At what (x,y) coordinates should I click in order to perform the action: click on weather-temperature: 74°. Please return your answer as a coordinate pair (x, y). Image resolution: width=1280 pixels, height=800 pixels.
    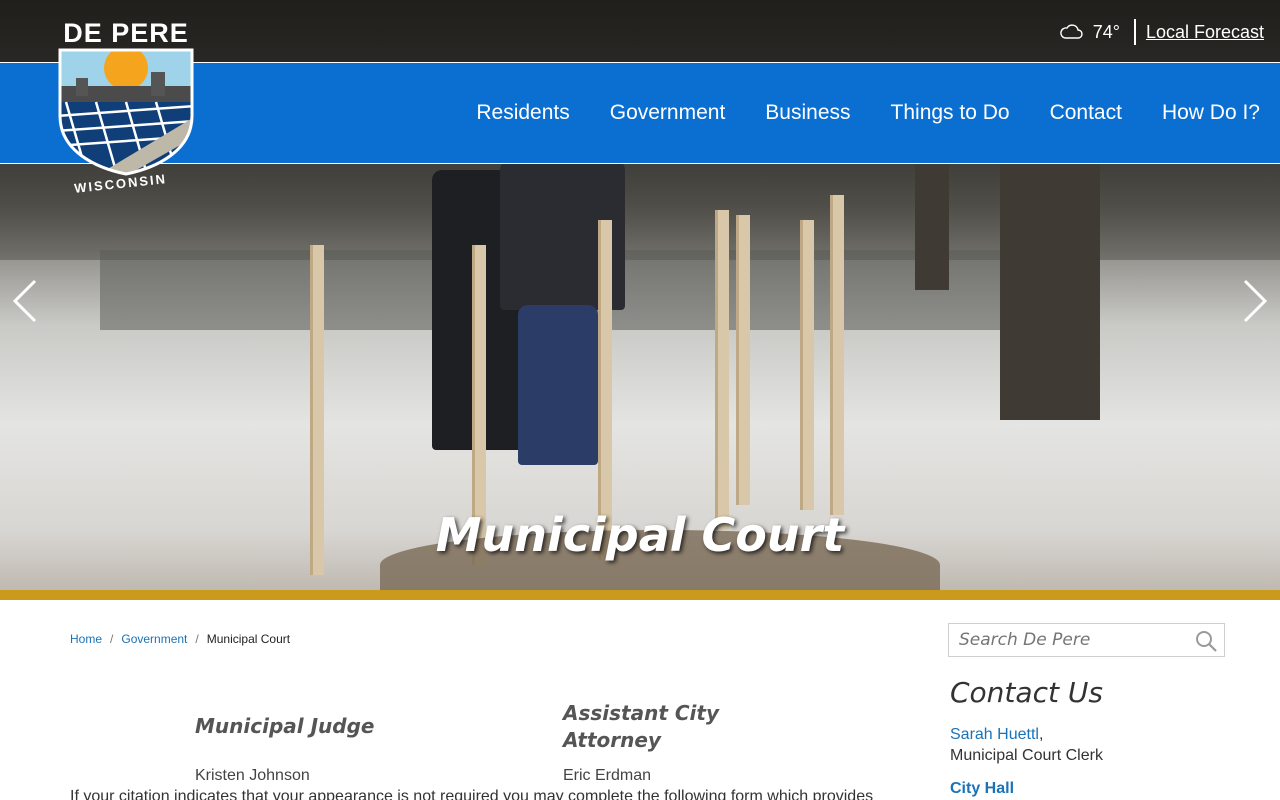
    Looking at the image, I should click on (1106, 31).